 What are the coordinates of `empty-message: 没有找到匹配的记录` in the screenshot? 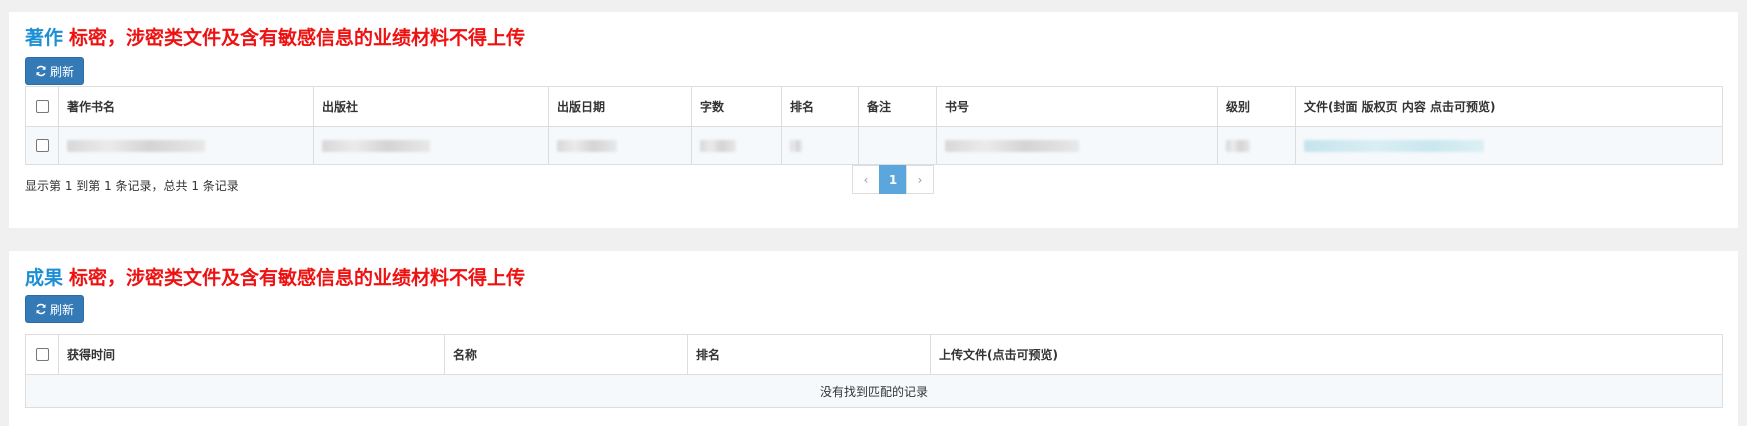 It's located at (874, 391).